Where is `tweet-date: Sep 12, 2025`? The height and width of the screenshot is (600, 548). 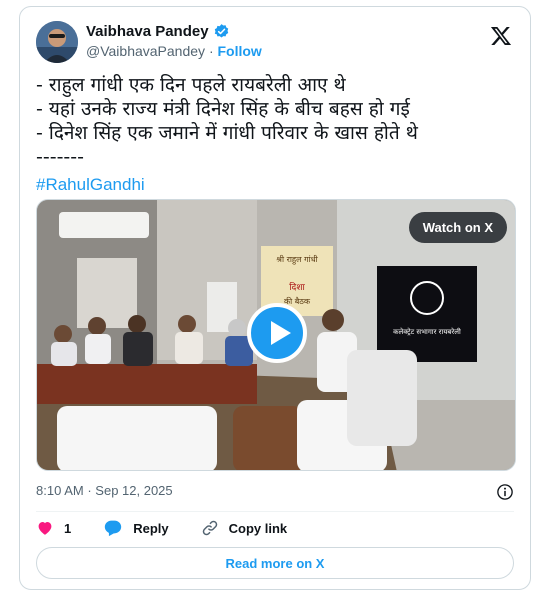
tweet-date: Sep 12, 2025 is located at coordinates (134, 490).